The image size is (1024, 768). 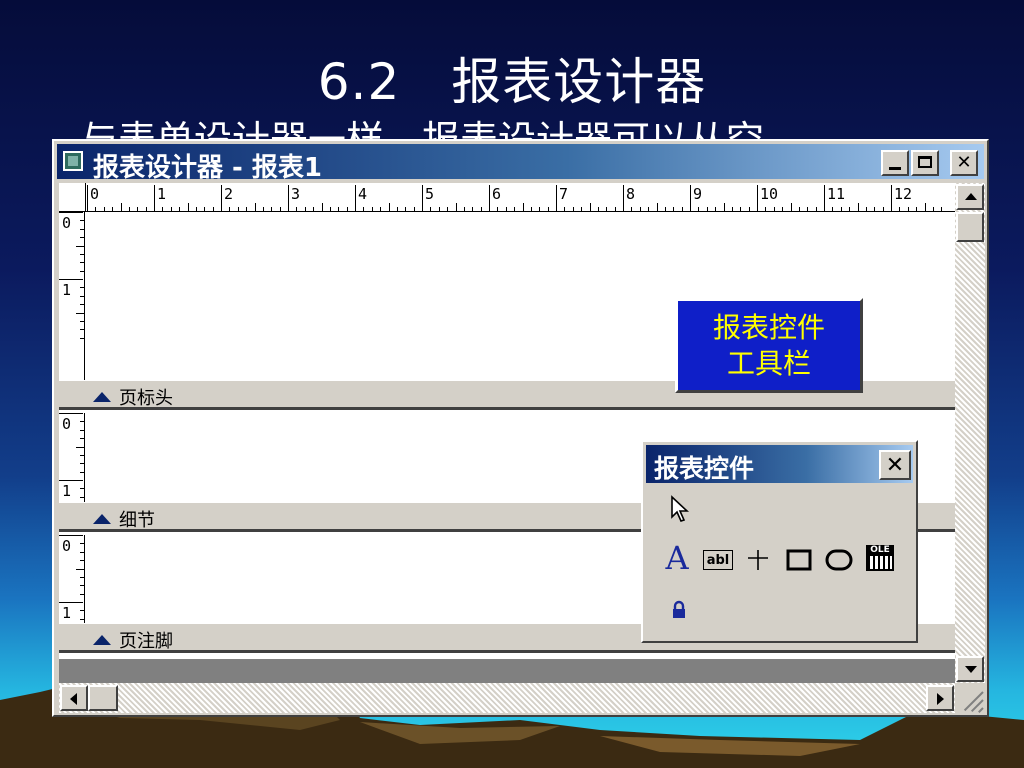 I want to click on callout-line-1: 报表控件, so click(x=768, y=327).